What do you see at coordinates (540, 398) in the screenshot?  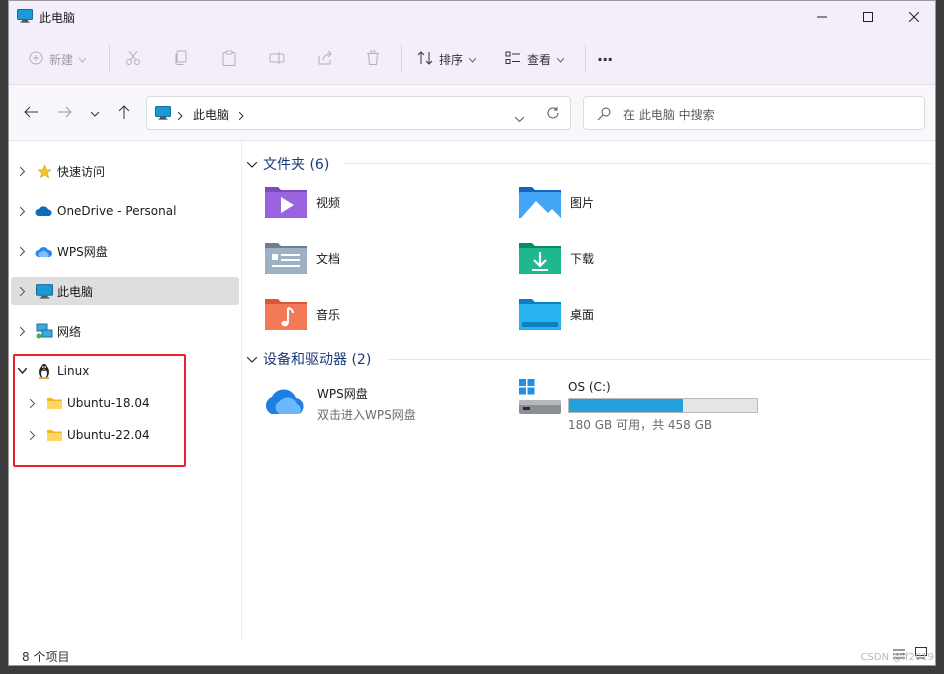 I see `windows-drive-icon` at bounding box center [540, 398].